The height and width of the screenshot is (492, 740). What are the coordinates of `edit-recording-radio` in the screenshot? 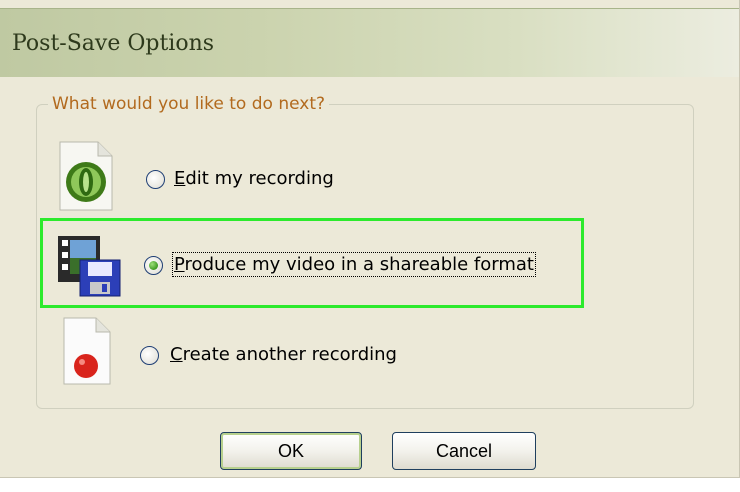 It's located at (155, 179).